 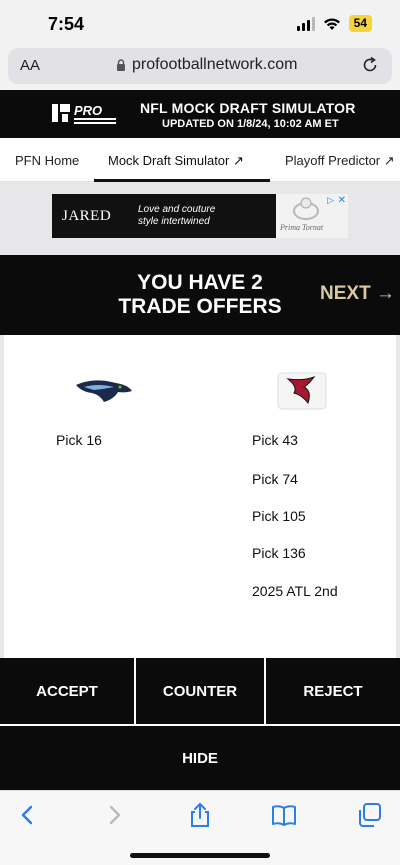 I want to click on ad-close-icon: ✕, so click(x=342, y=200).